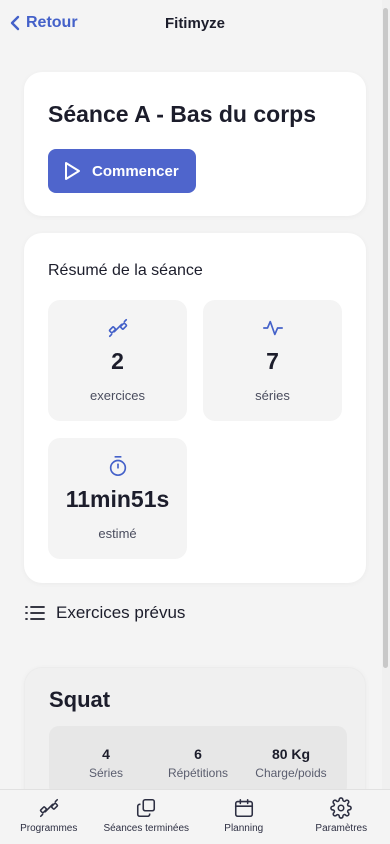 The height and width of the screenshot is (844, 390). I want to click on exercise-reps-value: 6, so click(198, 754).